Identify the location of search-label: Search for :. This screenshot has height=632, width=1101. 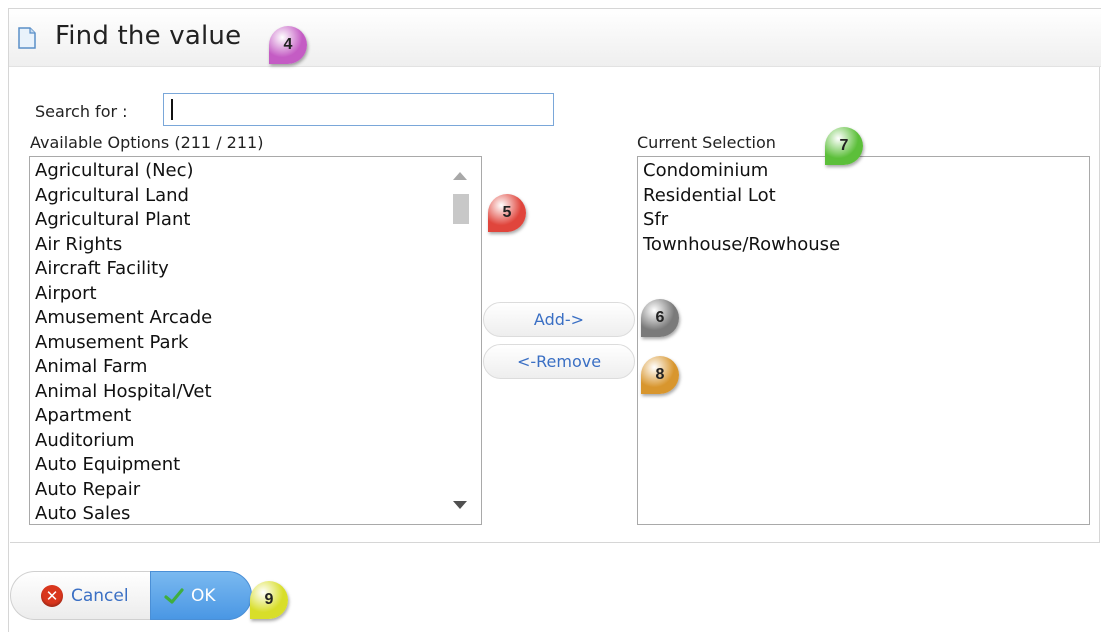
(81, 111).